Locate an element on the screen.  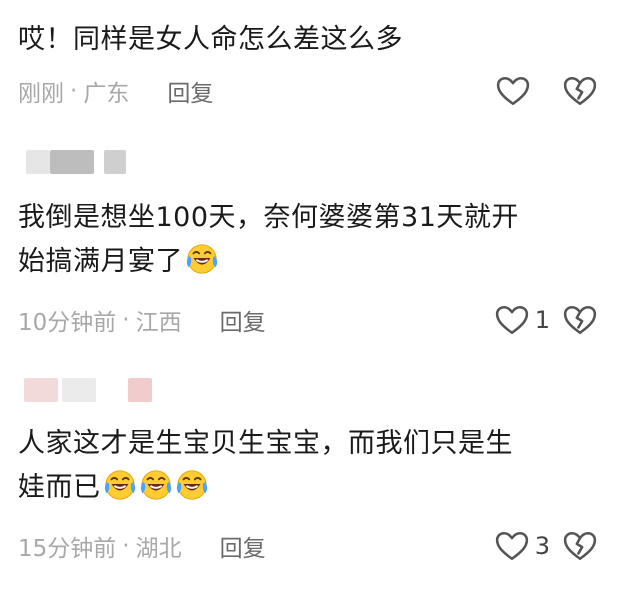
comment-meta: 10分钟前 · 江西 回复 is located at coordinates (142, 320).